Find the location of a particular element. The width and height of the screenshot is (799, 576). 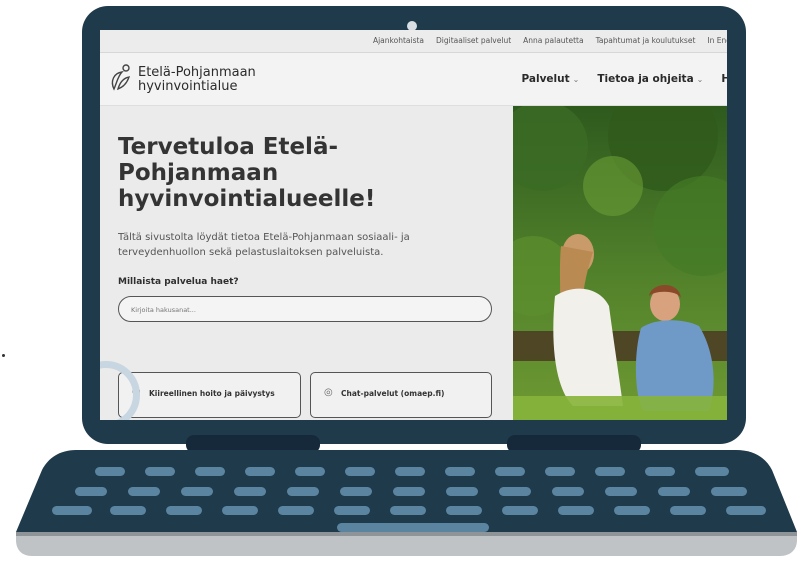

card-chat-services: ◎ Chat-palvelut (omaep.fi) is located at coordinates (401, 395).